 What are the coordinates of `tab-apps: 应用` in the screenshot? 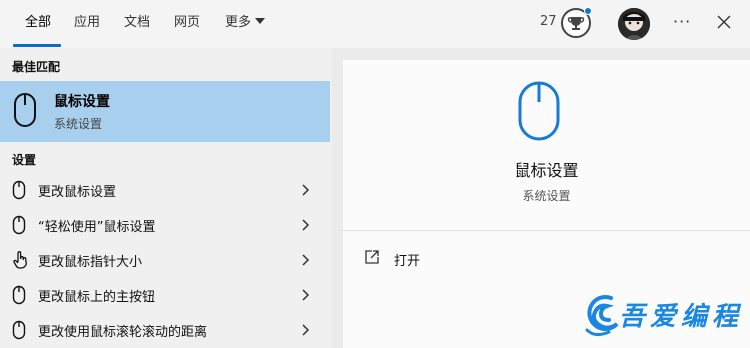 It's located at (87, 23).